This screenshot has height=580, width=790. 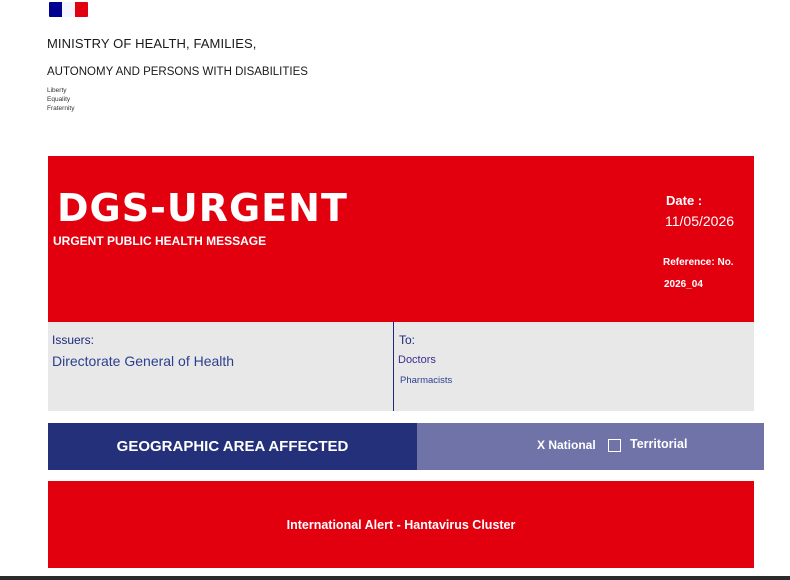 I want to click on geographic-area-title: GEOGRAPHIC AREA AFFECTED, so click(x=232, y=446).